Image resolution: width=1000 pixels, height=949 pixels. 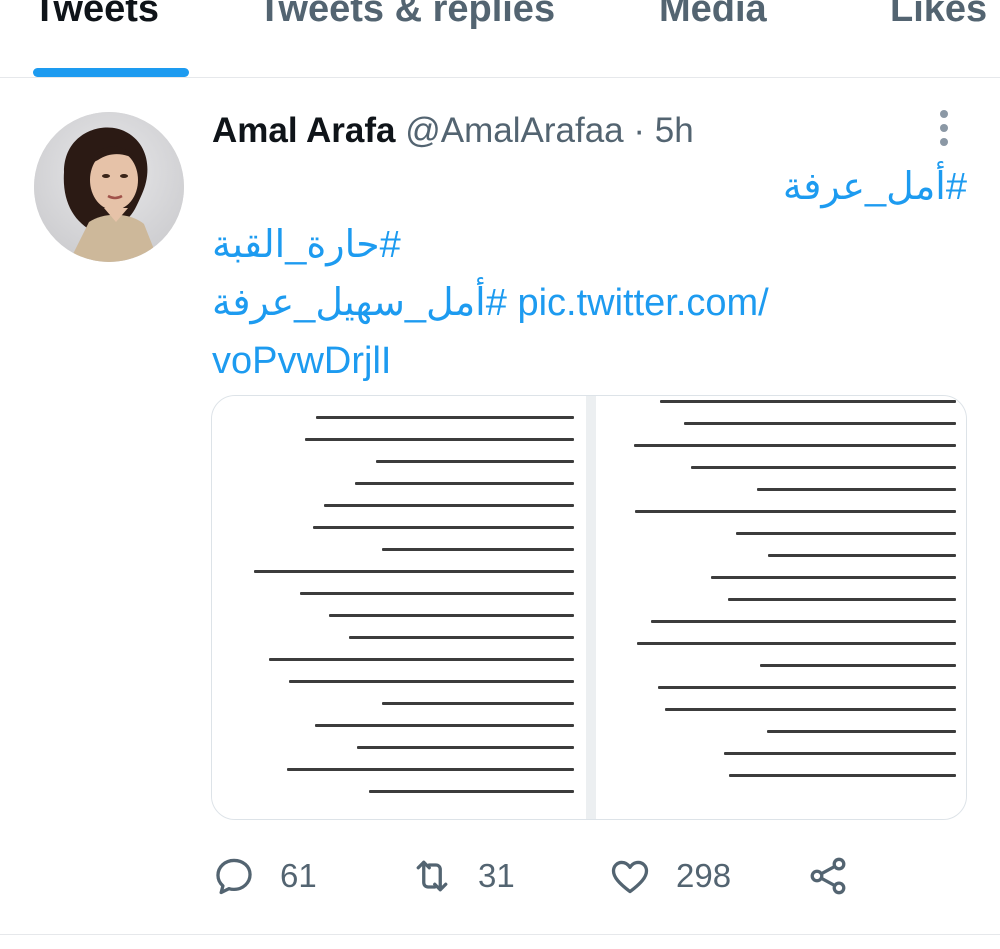 I want to click on tab-tweets: Tweets, so click(x=96, y=15).